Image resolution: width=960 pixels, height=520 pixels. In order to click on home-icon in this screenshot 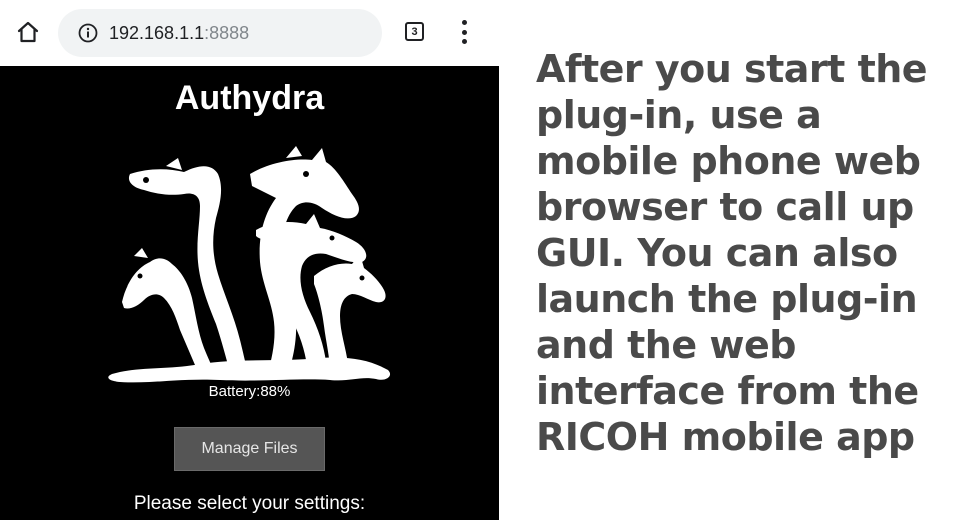, I will do `click(28, 32)`.